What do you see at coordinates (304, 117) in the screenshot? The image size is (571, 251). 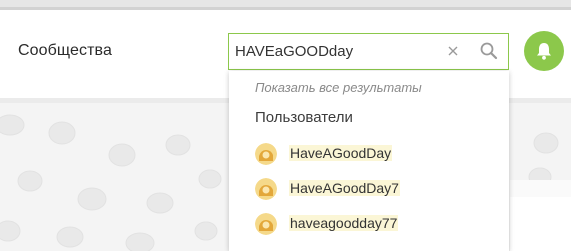 I see `users-section-heading: Пользователи` at bounding box center [304, 117].